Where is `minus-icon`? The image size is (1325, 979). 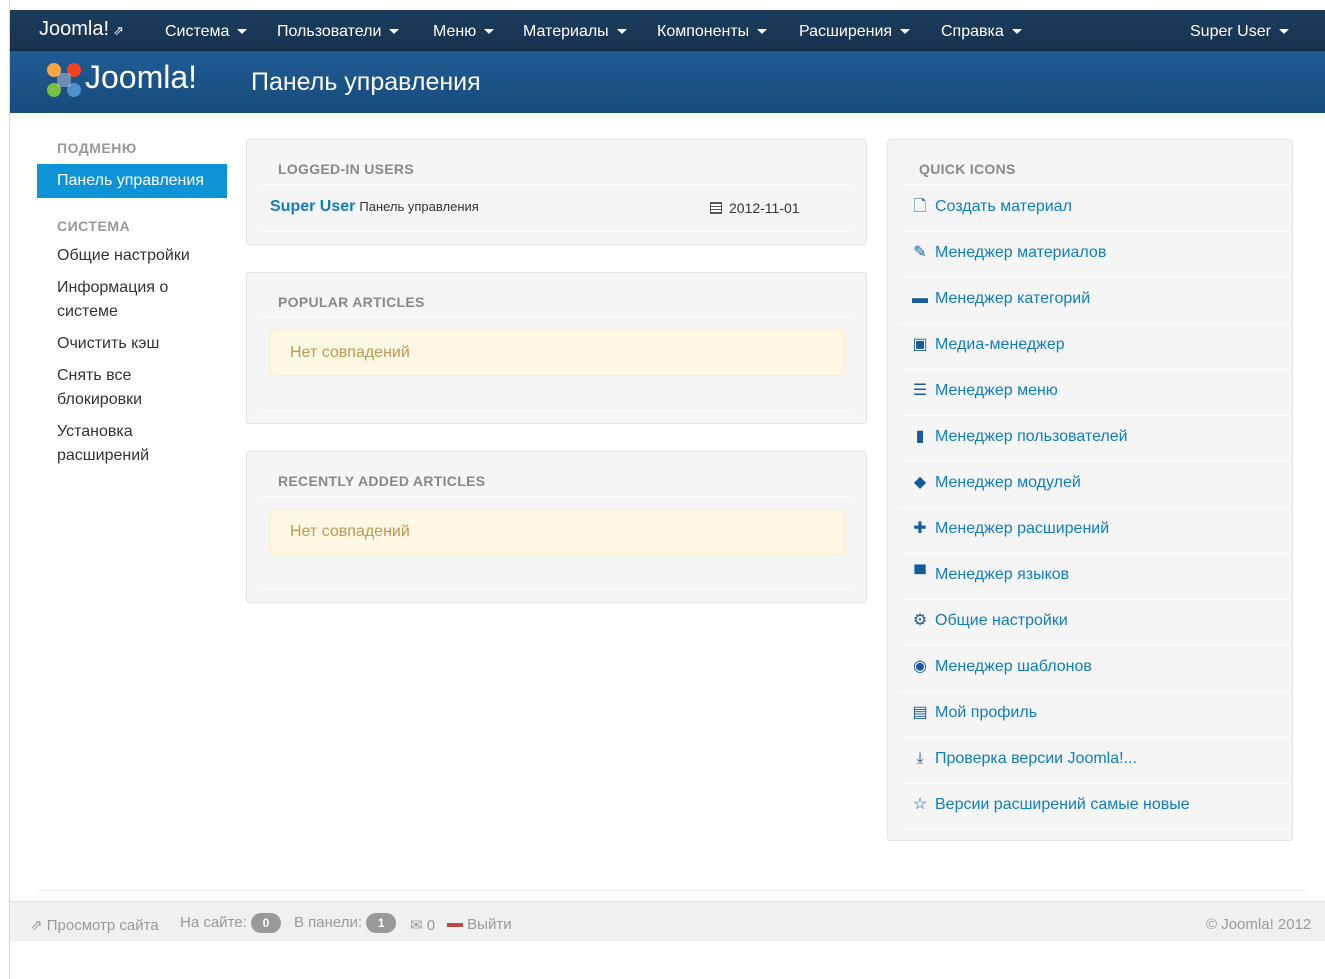 minus-icon is located at coordinates (455, 925).